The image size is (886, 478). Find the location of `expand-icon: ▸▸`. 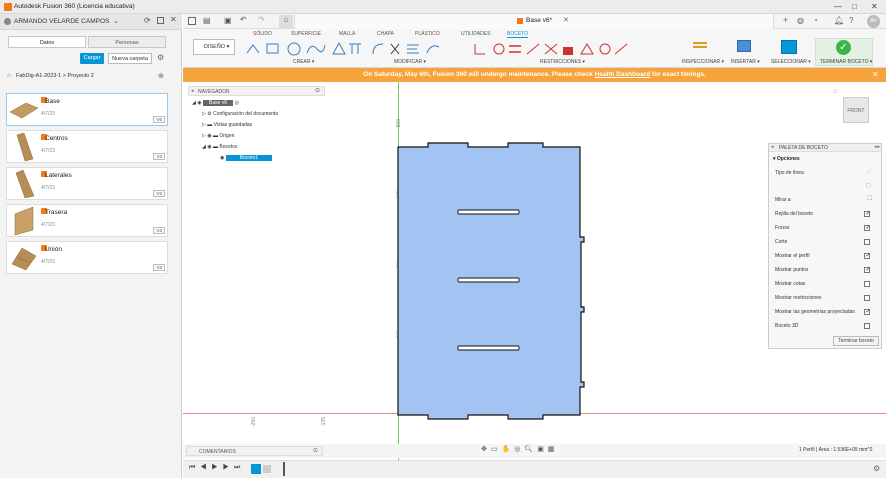

expand-icon: ▸▸ is located at coordinates (877, 147).